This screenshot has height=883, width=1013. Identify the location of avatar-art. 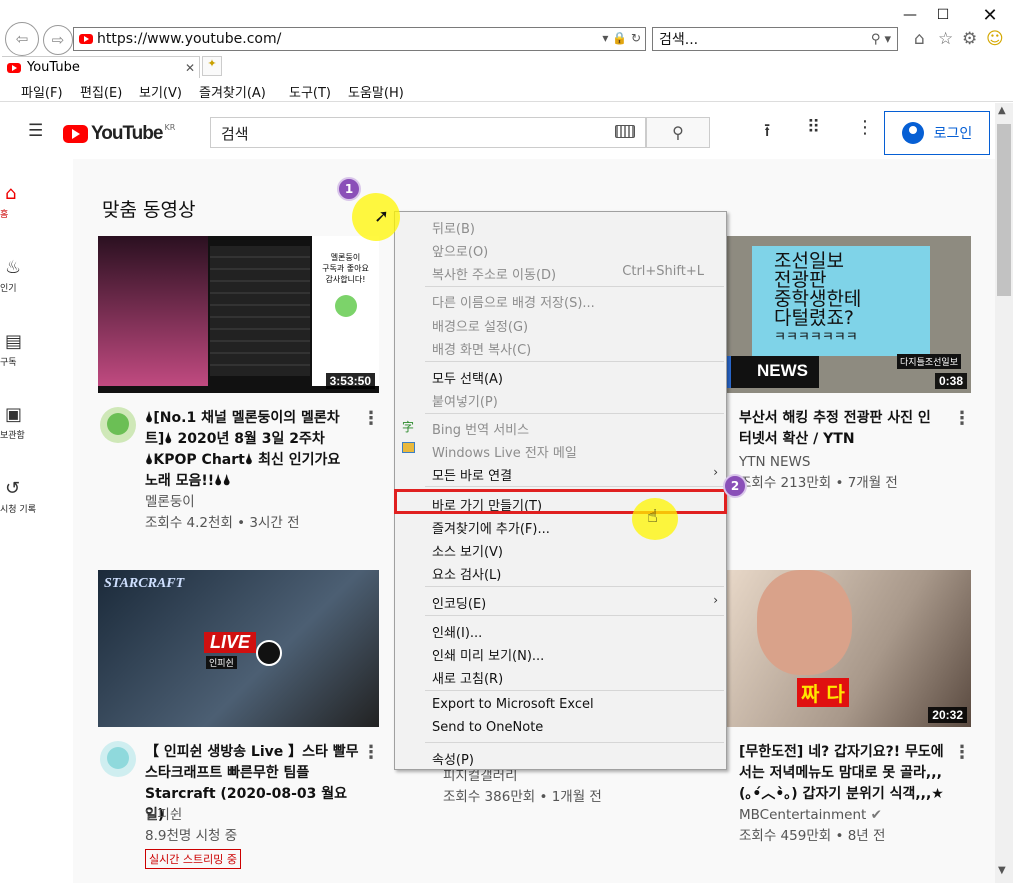
(118, 758).